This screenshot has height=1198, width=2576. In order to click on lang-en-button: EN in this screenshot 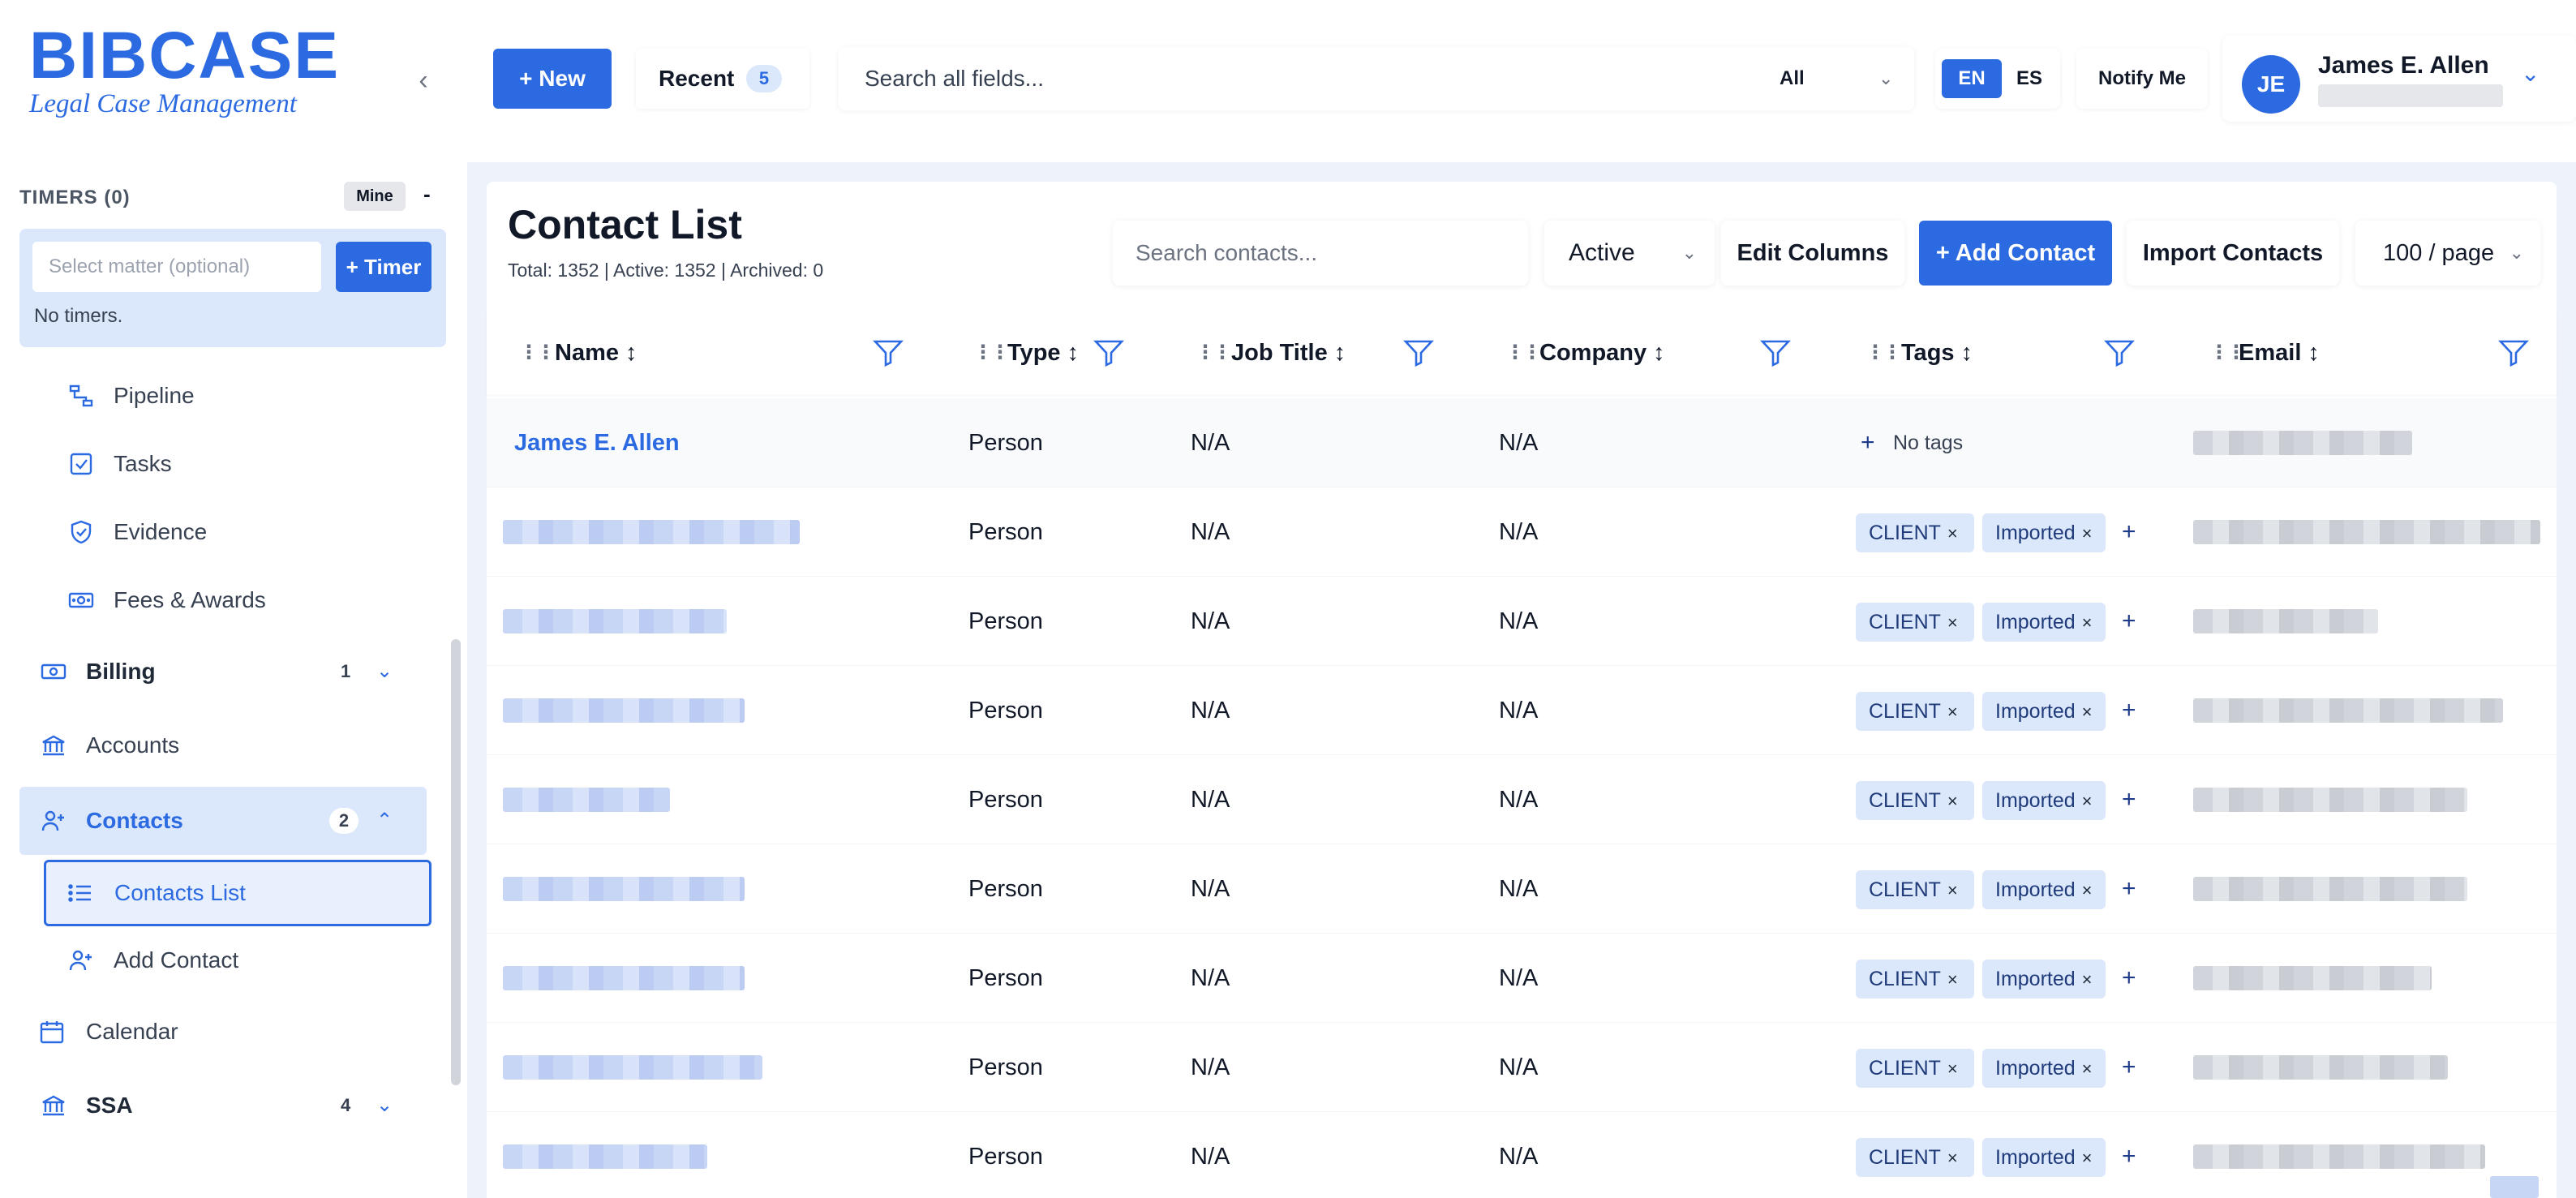, I will do `click(1972, 78)`.